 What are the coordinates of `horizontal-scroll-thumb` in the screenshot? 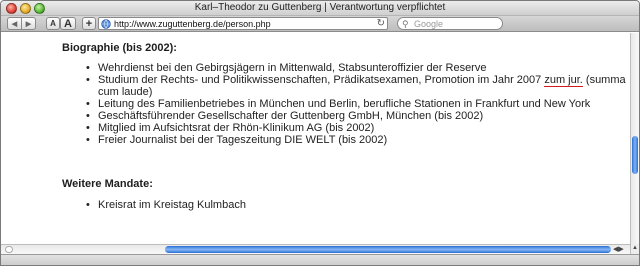 It's located at (388, 249).